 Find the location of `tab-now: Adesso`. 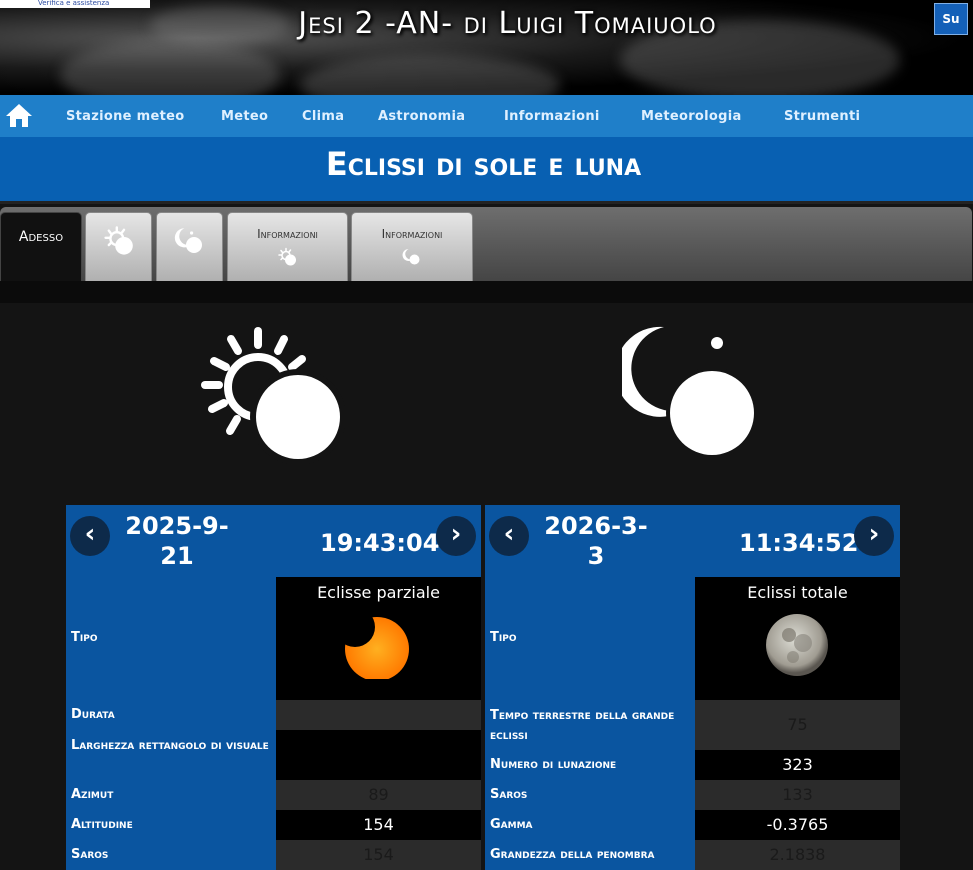

tab-now: Adesso is located at coordinates (41, 246).